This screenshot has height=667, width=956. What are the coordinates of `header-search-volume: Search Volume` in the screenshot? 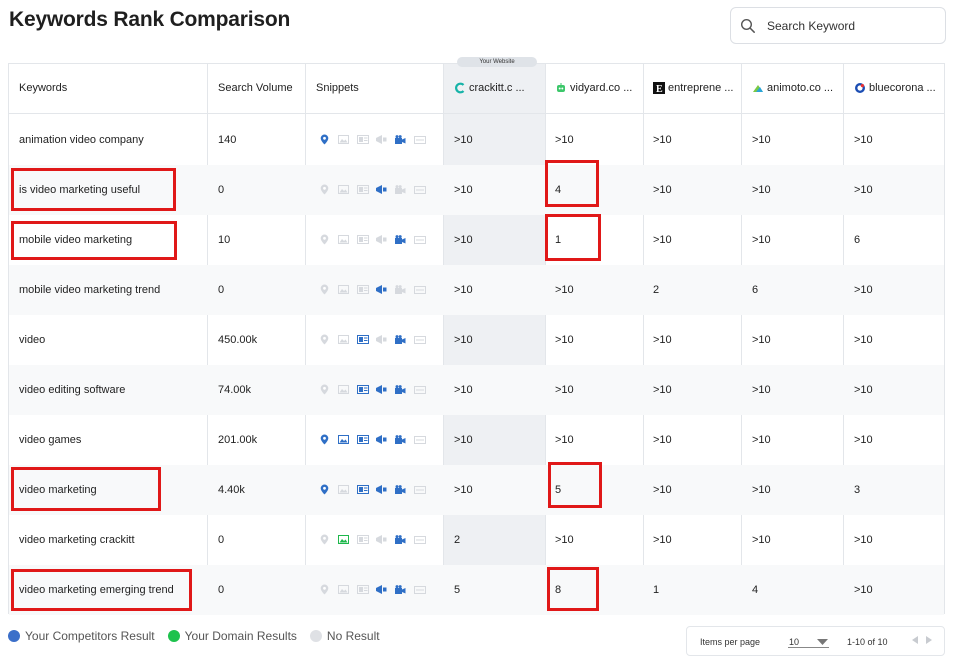 It's located at (255, 88).